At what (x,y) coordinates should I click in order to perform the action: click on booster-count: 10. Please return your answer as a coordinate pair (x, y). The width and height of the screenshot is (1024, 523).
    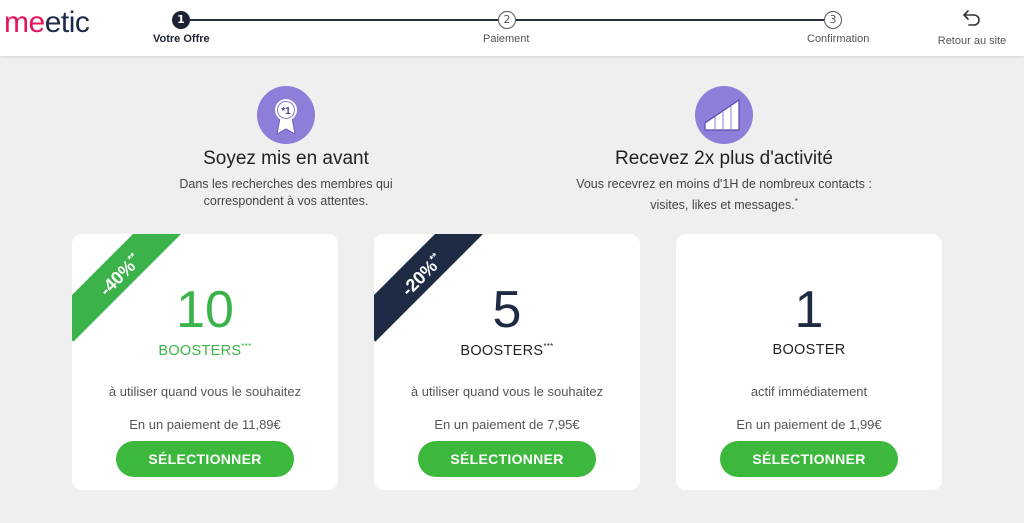
    Looking at the image, I should click on (205, 310).